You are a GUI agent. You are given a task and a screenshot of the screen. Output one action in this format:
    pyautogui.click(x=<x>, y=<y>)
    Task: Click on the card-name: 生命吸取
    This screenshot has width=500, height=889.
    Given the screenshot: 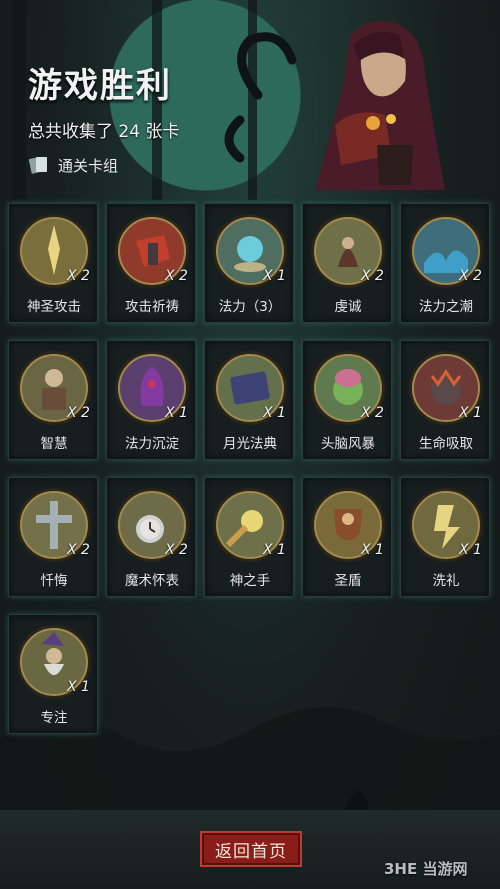 What is the action you would take?
    pyautogui.click(x=446, y=444)
    